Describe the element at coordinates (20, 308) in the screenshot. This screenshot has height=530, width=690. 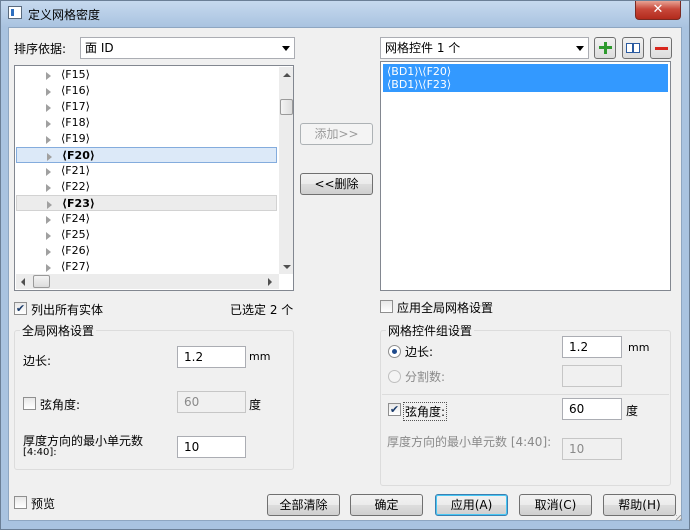
I see `list-all-checkbox: ✔` at that location.